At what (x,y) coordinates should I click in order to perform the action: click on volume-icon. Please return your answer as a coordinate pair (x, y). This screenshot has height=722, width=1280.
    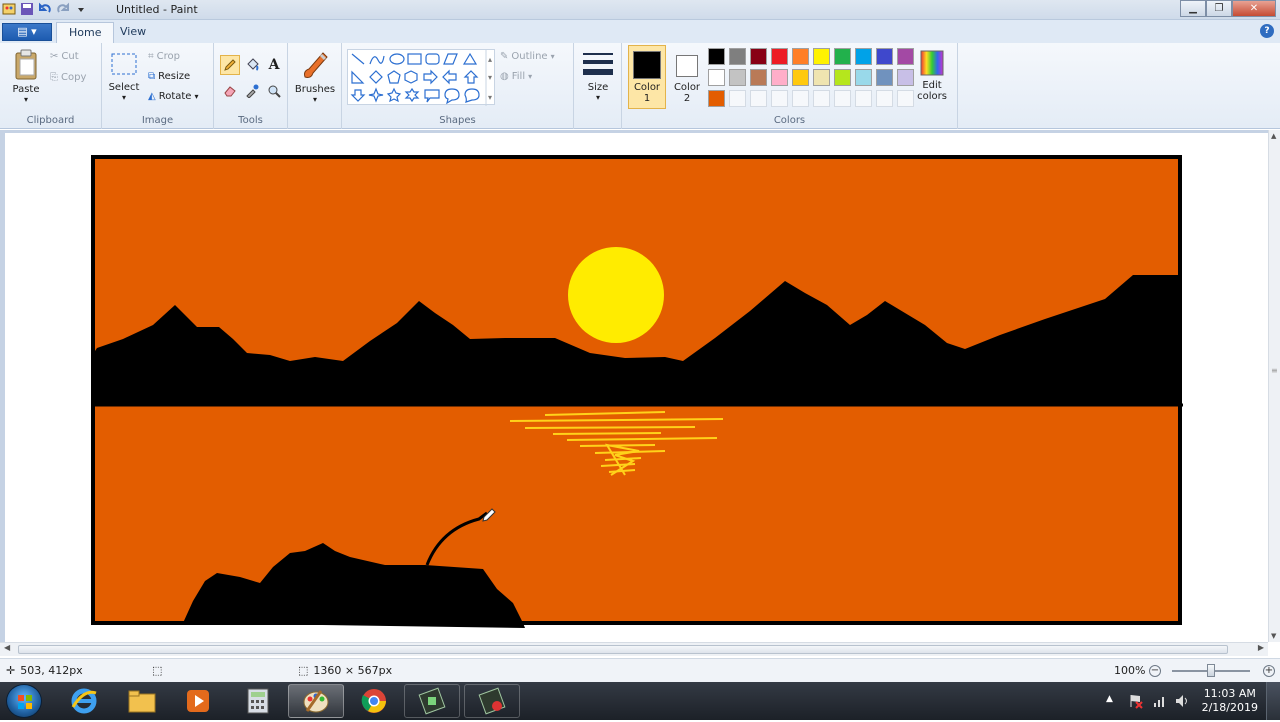
    Looking at the image, I should click on (1182, 701).